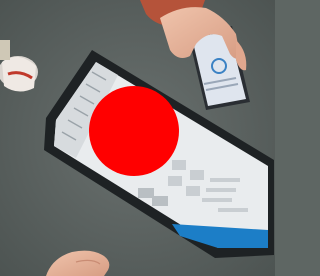 Image resolution: width=320 pixels, height=276 pixels. What do you see at coordinates (134, 131) in the screenshot?
I see `red-redaction-circle` at bounding box center [134, 131].